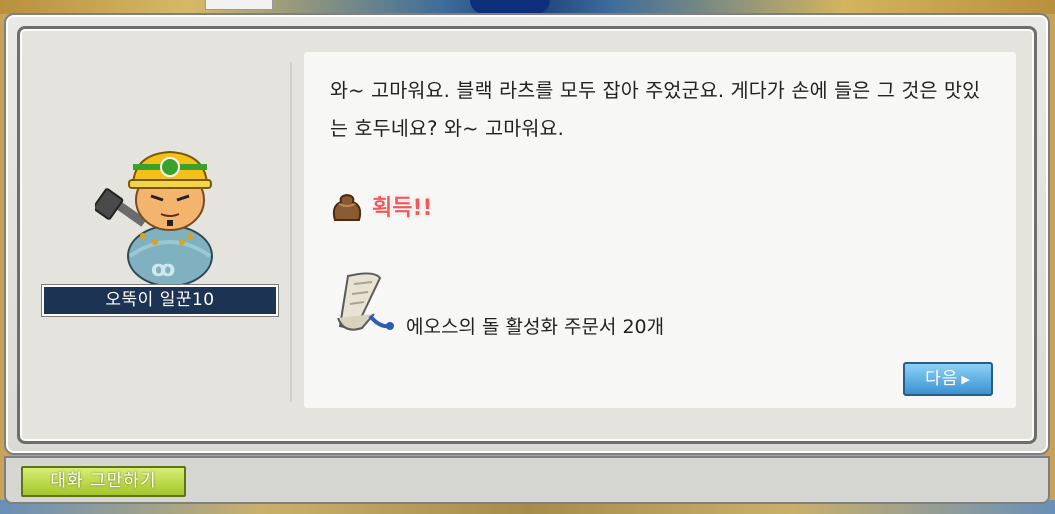  I want to click on end-chat-button: 대화 그만하기, so click(103, 481).